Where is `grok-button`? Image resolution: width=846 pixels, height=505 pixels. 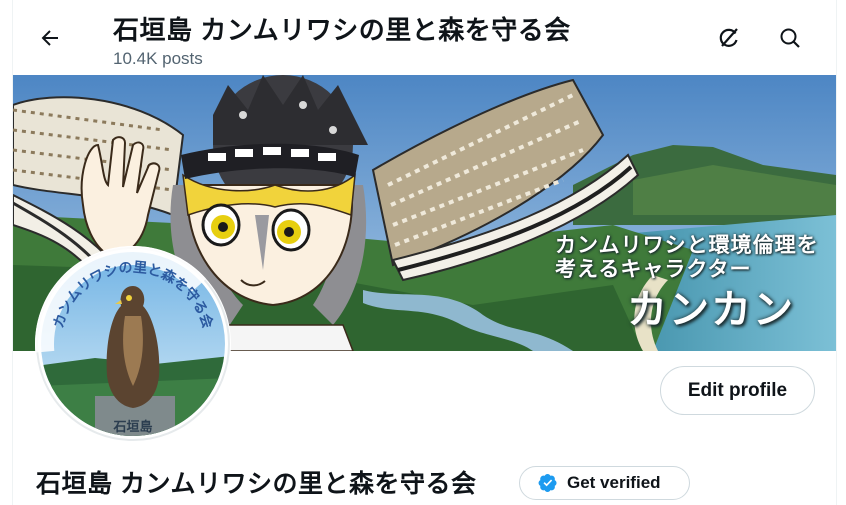 grok-button is located at coordinates (729, 38).